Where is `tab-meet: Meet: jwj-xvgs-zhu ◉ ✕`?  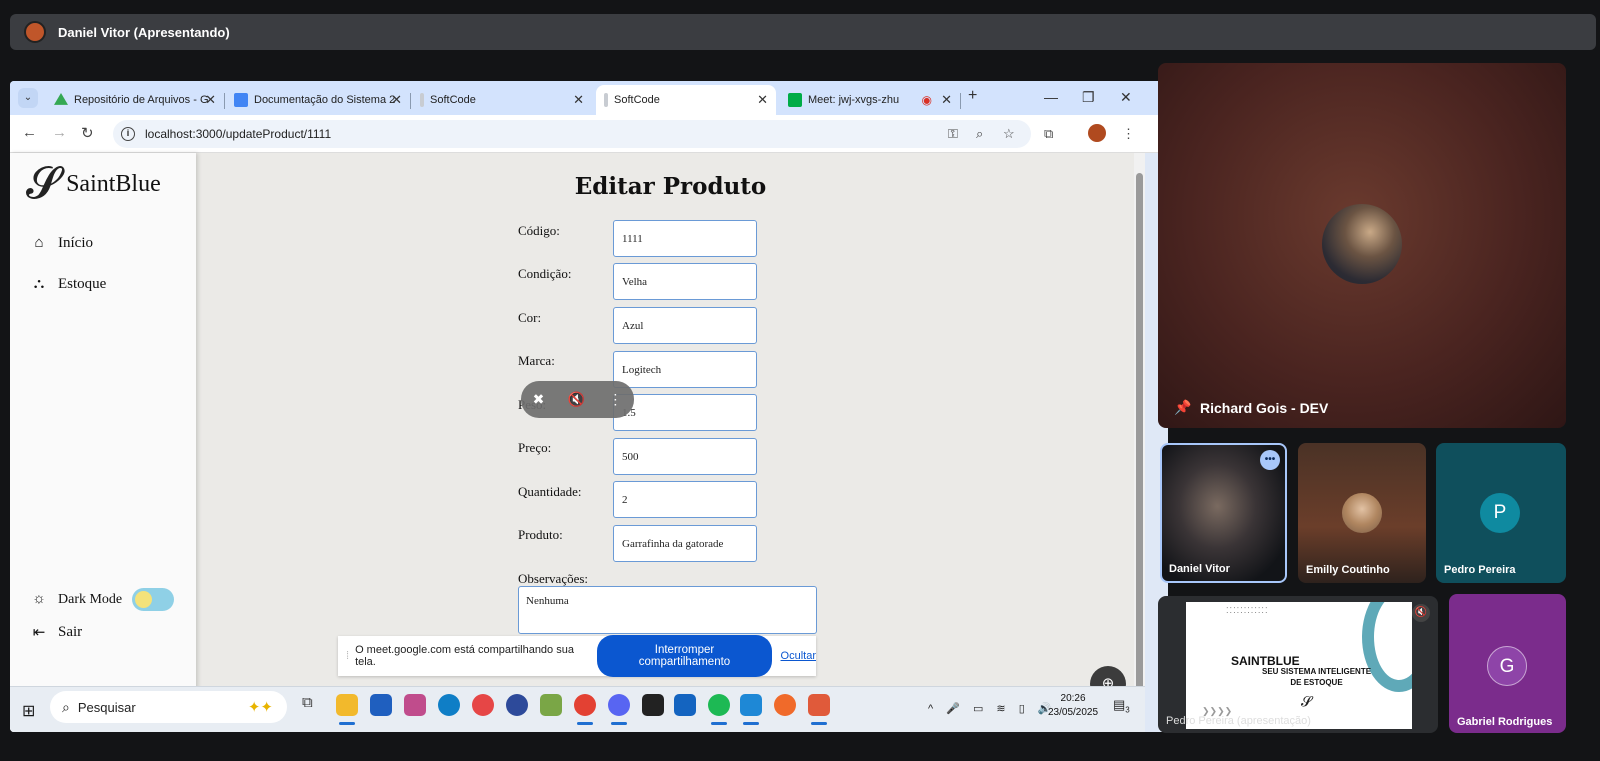
tab-meet: Meet: jwj-xvgs-zhu ◉ ✕ is located at coordinates (870, 100).